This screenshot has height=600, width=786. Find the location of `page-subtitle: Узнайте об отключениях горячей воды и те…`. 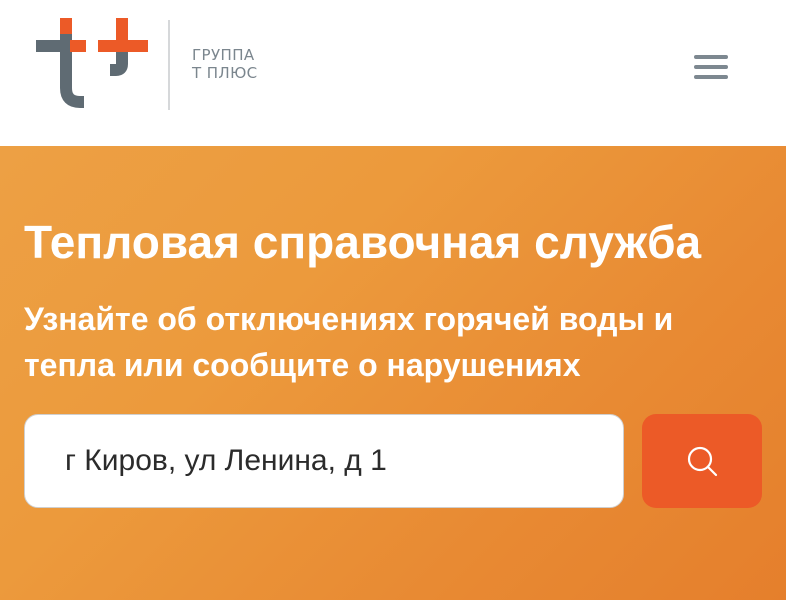

page-subtitle: Узнайте об отключениях горячей воды и те… is located at coordinates (349, 342).